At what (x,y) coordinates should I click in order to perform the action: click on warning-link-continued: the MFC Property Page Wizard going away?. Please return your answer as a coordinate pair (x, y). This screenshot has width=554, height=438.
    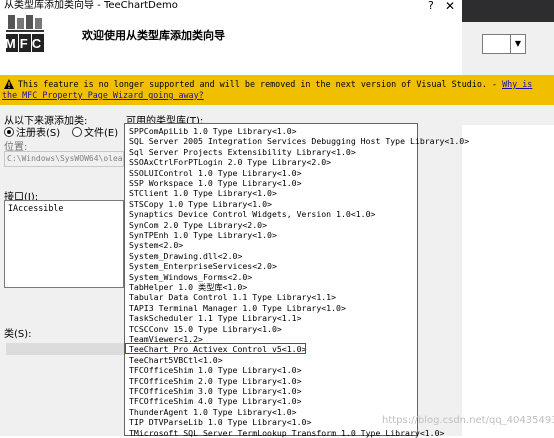
    Looking at the image, I should click on (103, 95).